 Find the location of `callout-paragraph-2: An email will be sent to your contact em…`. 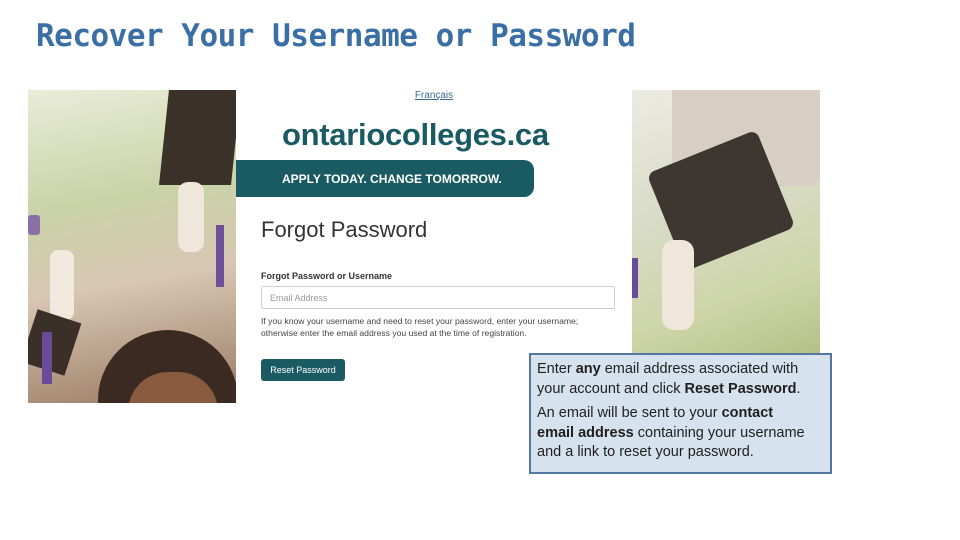

callout-paragraph-2: An email will be sent to your contact em… is located at coordinates (672, 433).